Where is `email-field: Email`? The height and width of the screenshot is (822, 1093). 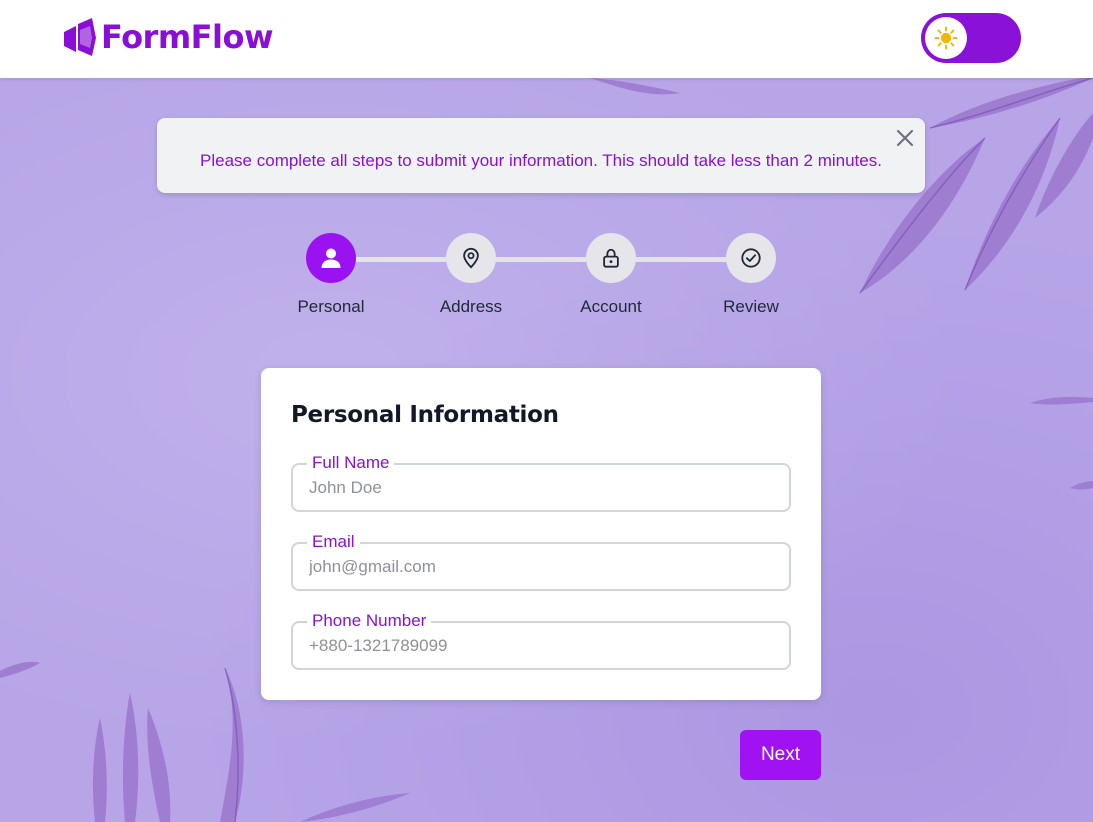
email-field: Email is located at coordinates (541, 561).